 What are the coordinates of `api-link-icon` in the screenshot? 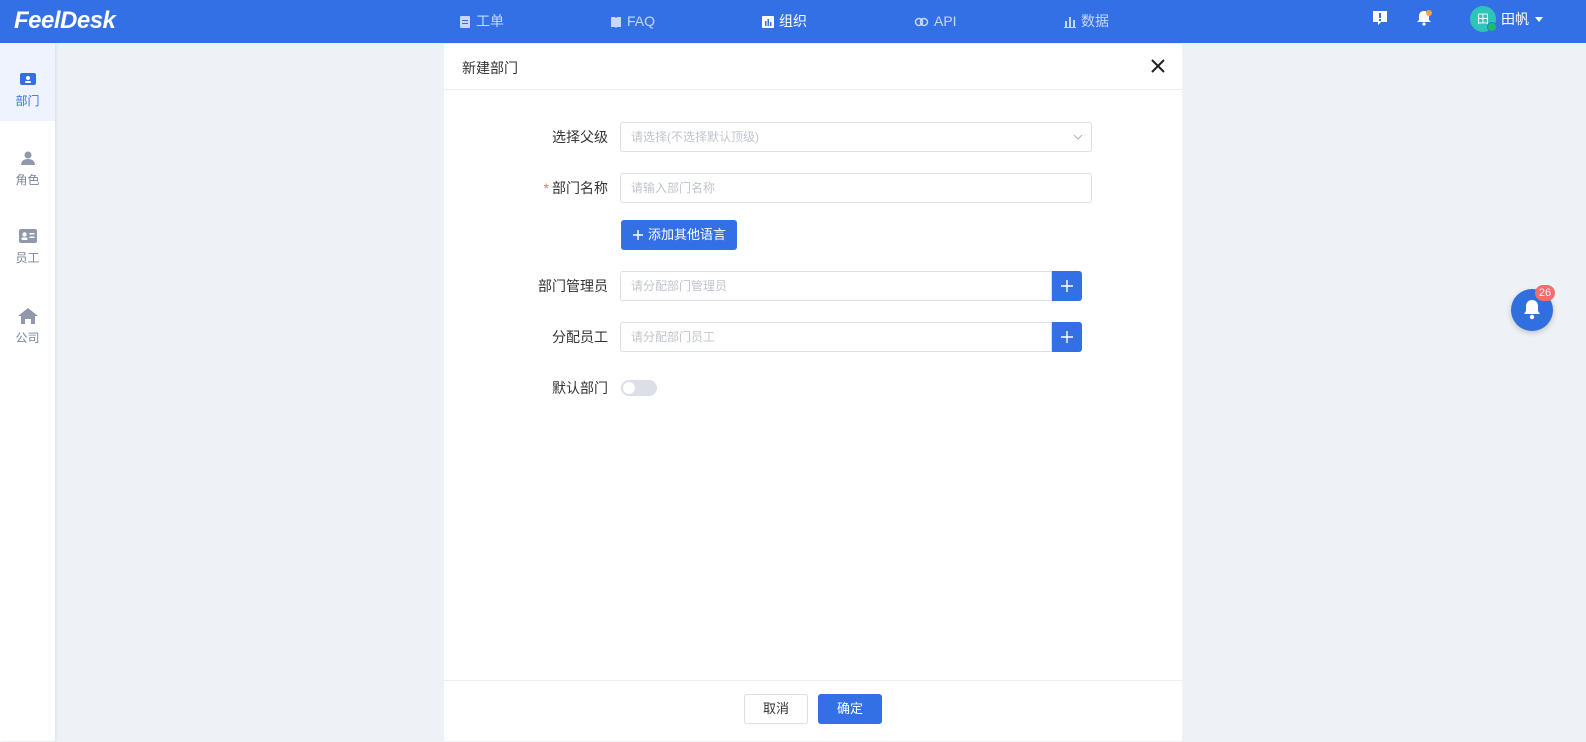 It's located at (921, 21).